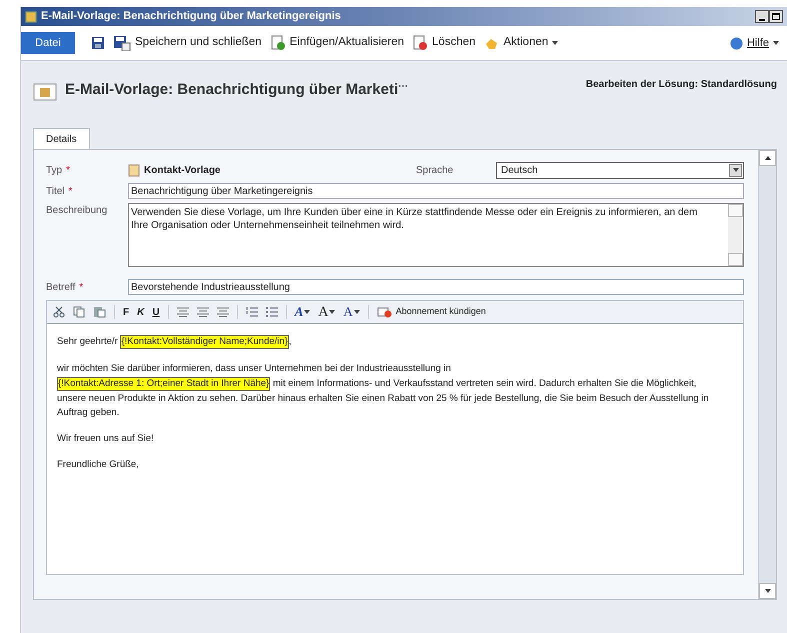 This screenshot has height=633, width=787. What do you see at coordinates (31, 16) in the screenshot?
I see `app-icon` at bounding box center [31, 16].